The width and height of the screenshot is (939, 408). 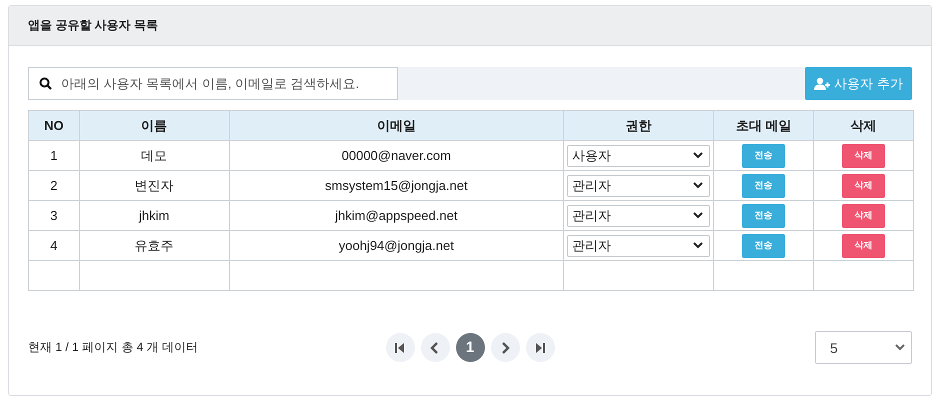 I want to click on table-cell: 1, so click(x=54, y=155).